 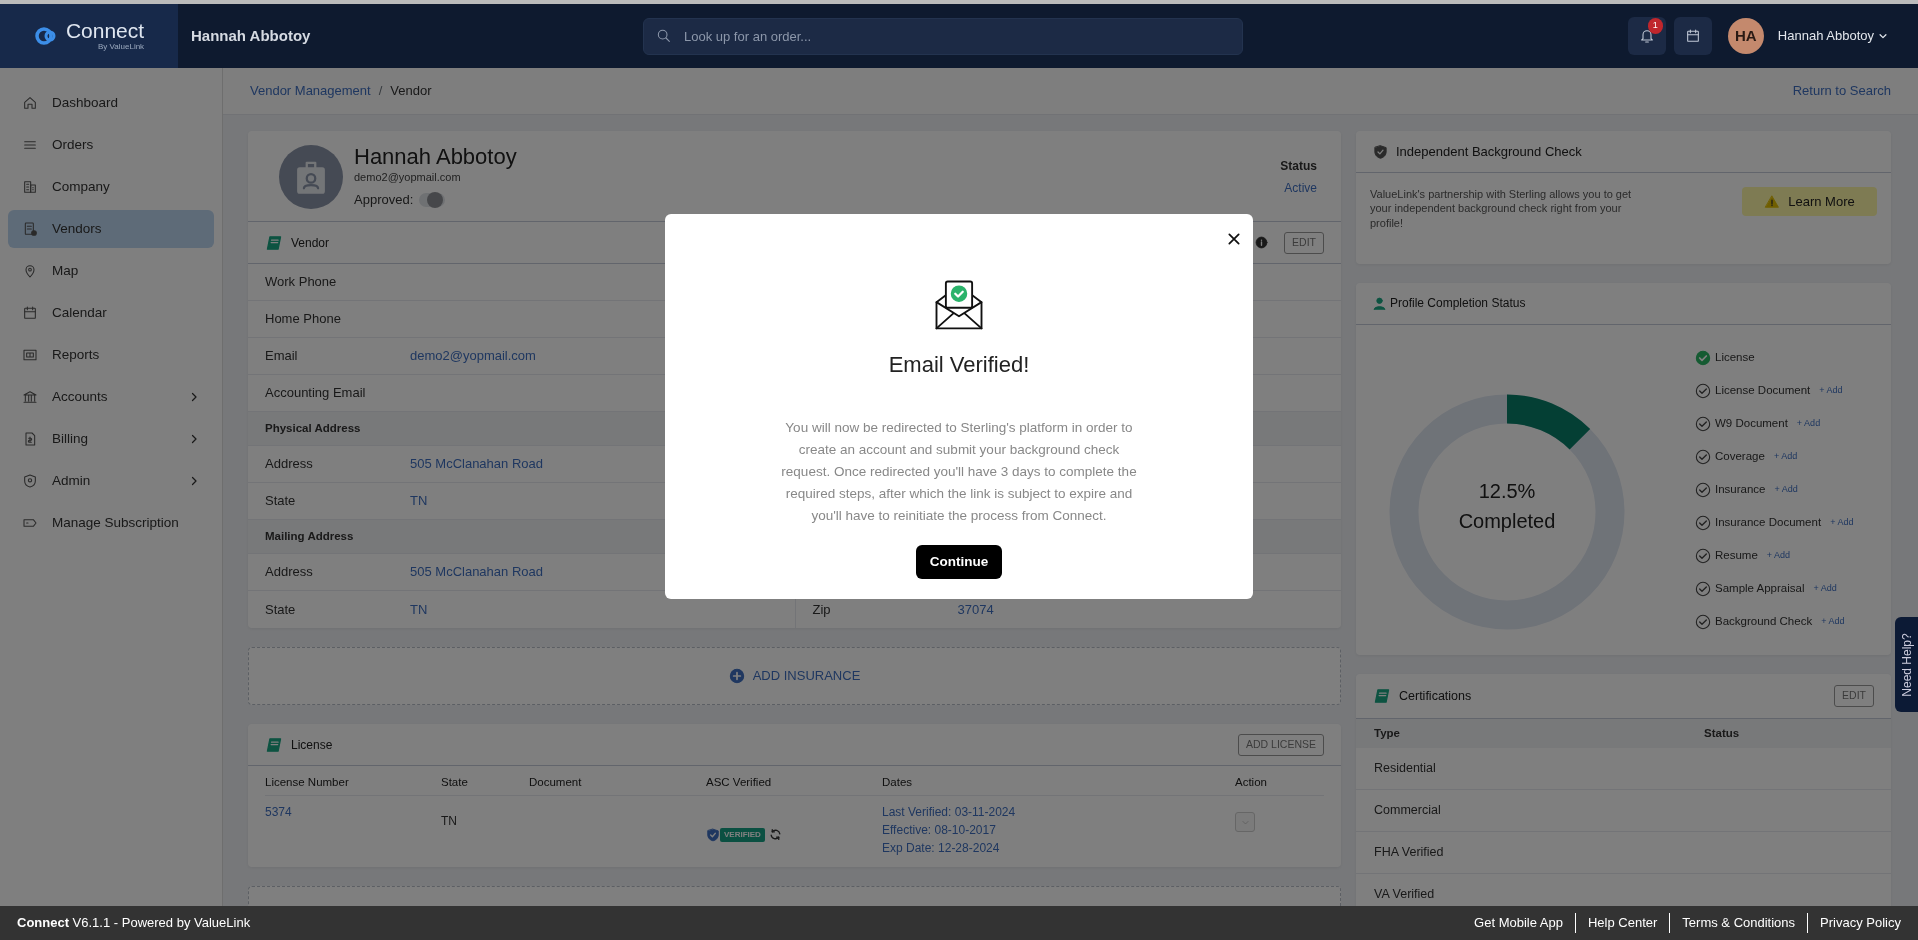 I want to click on field-label: Accounting Email, so click(x=316, y=393).